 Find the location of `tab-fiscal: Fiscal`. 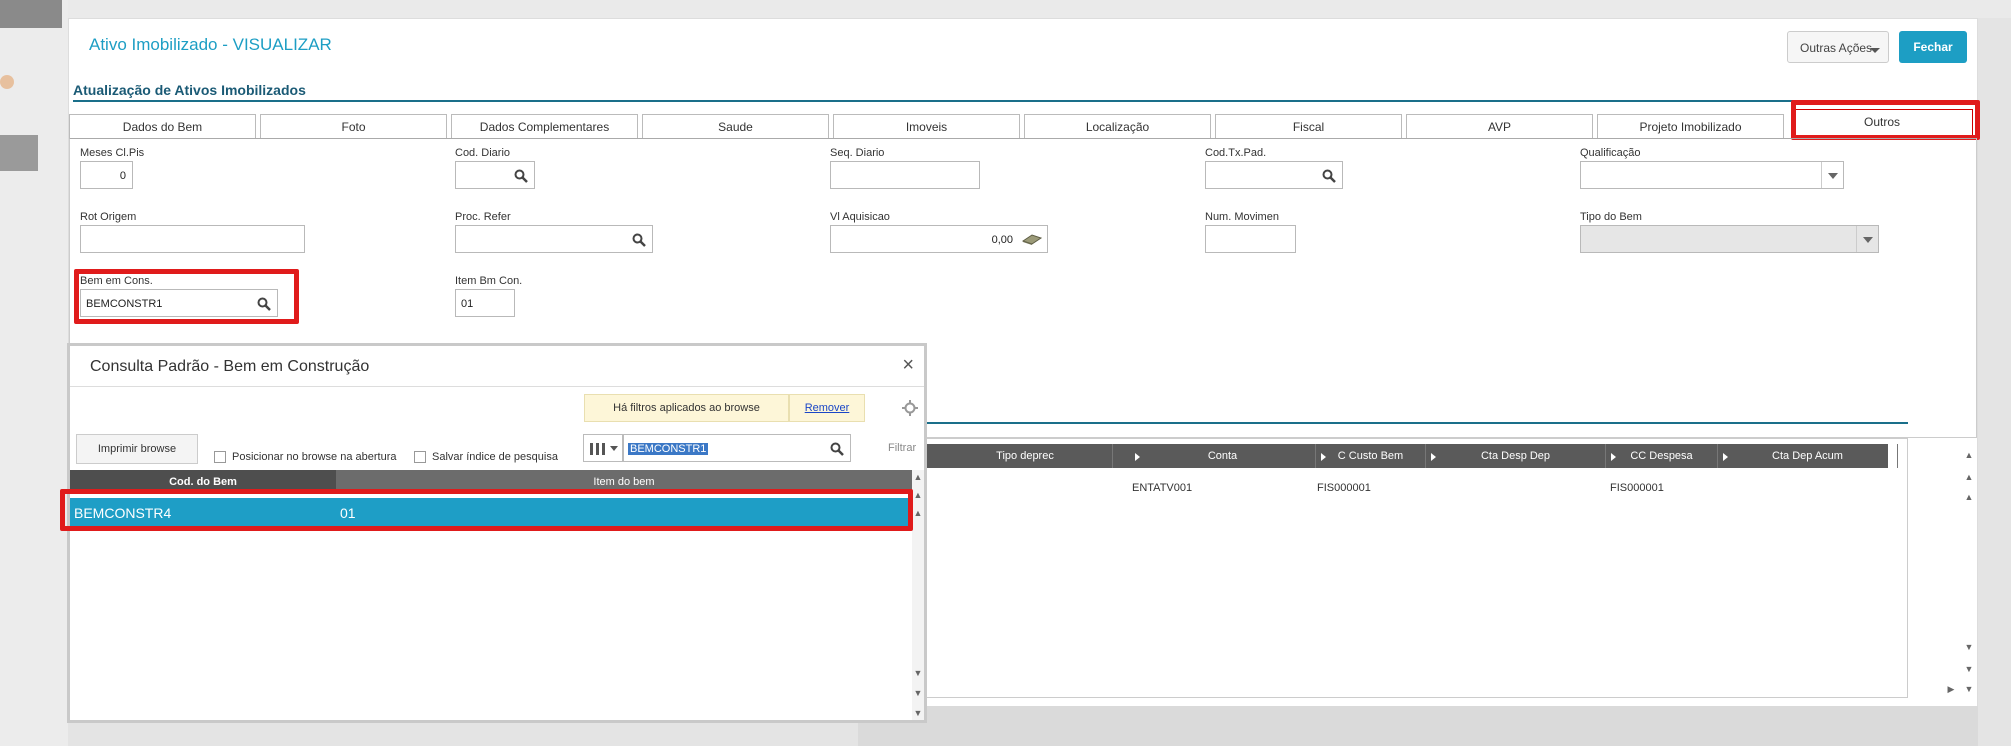

tab-fiscal: Fiscal is located at coordinates (1308, 126).